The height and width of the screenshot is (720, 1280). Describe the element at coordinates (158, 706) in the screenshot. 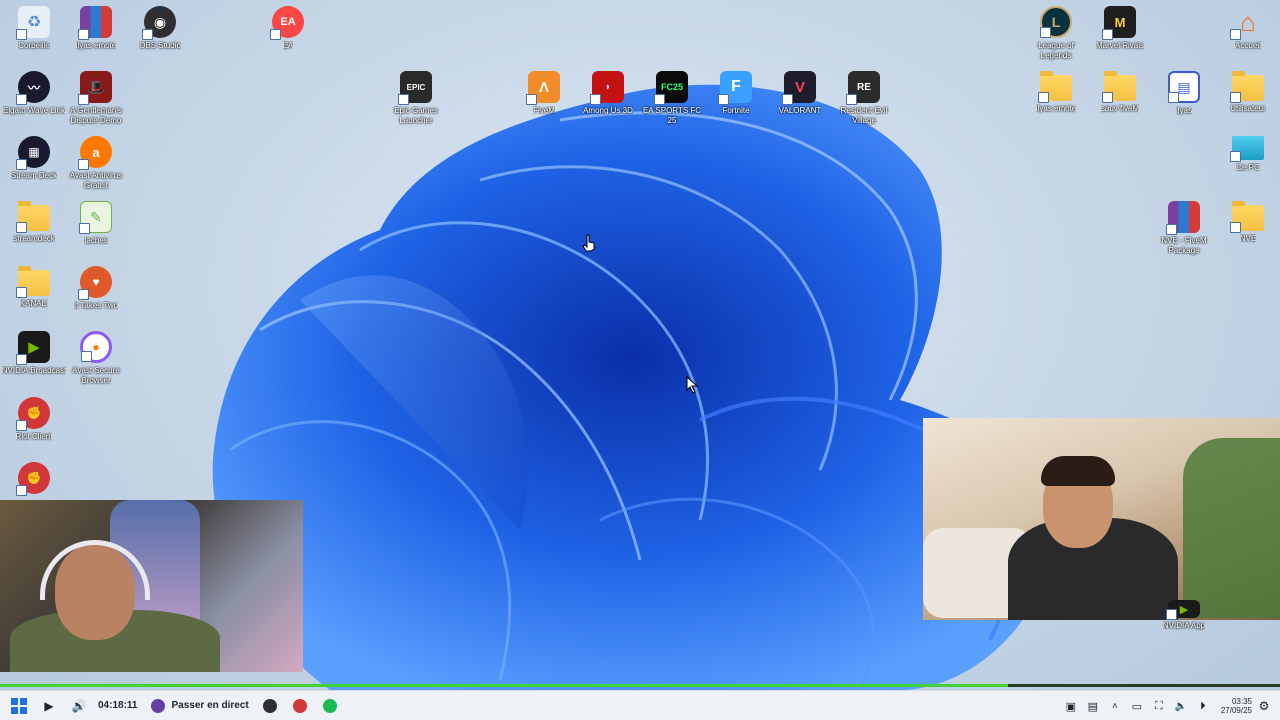

I see `live-app-button` at that location.